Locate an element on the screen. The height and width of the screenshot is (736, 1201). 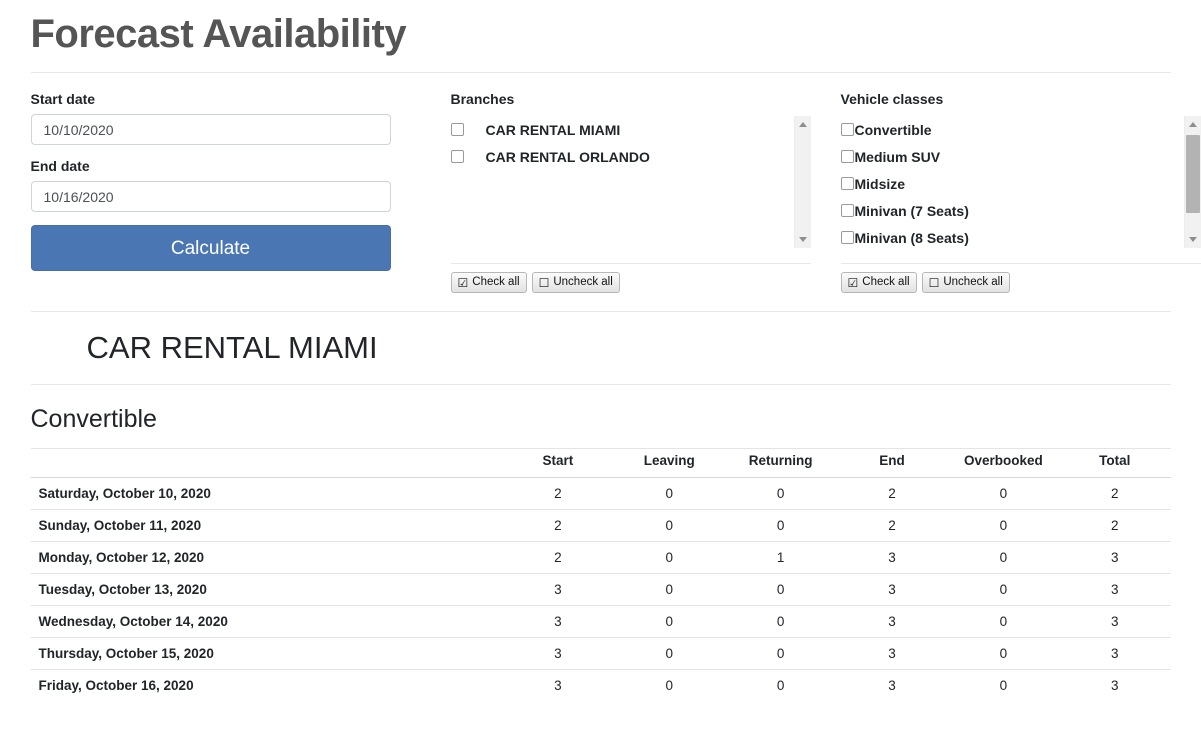
table-row: Wednesday, October 14, 2020 3 0 0 3 0 3 is located at coordinates (600, 621).